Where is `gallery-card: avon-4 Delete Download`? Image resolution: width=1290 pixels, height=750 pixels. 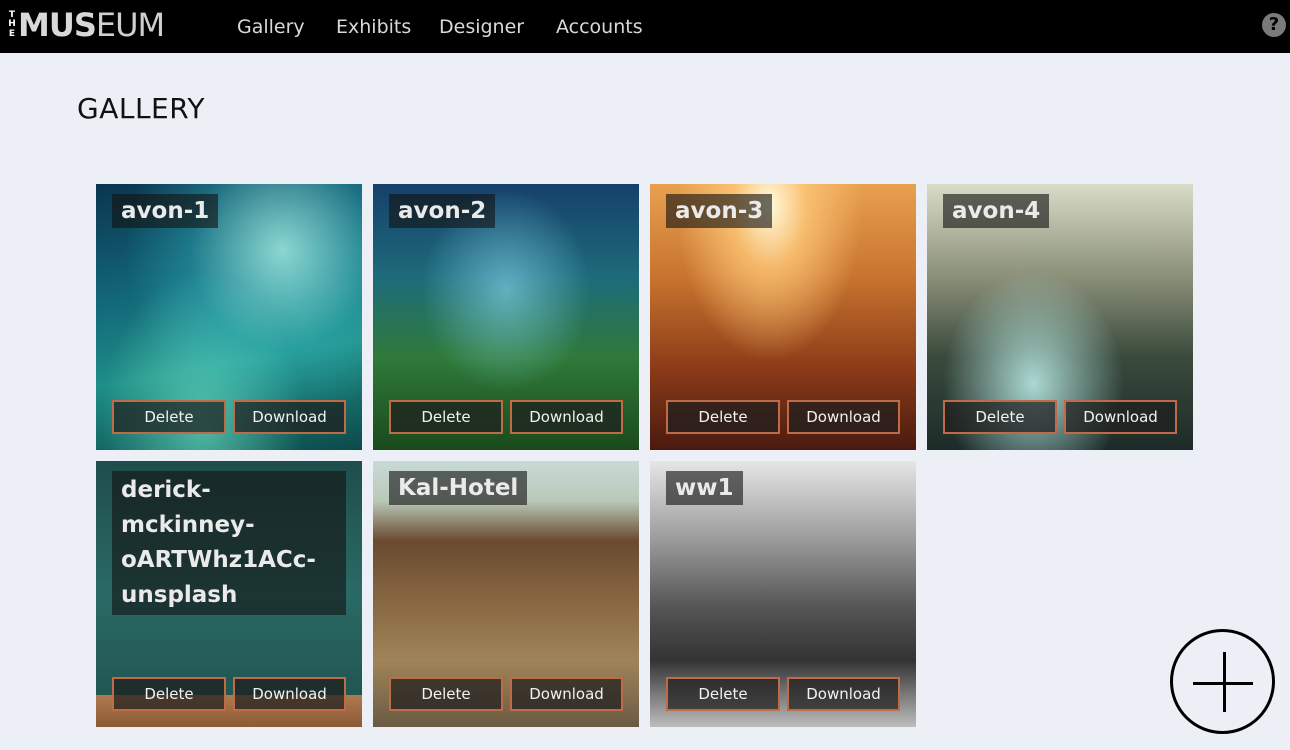
gallery-card: avon-4 Delete Download is located at coordinates (1060, 317).